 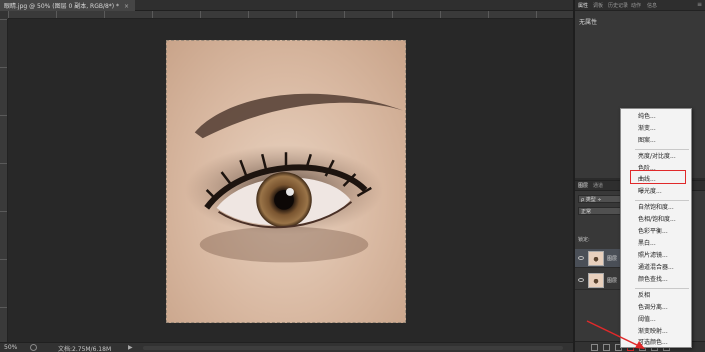 I want to click on panel-menu-icon: ≡, so click(x=699, y=4).